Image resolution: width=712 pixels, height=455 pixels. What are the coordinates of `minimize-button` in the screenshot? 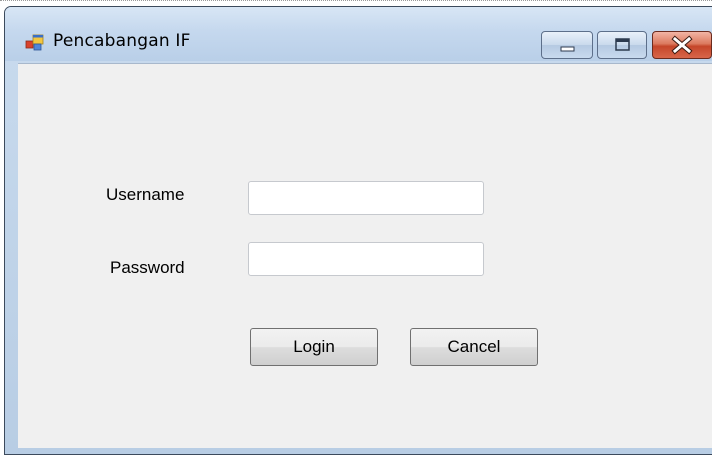 It's located at (567, 45).